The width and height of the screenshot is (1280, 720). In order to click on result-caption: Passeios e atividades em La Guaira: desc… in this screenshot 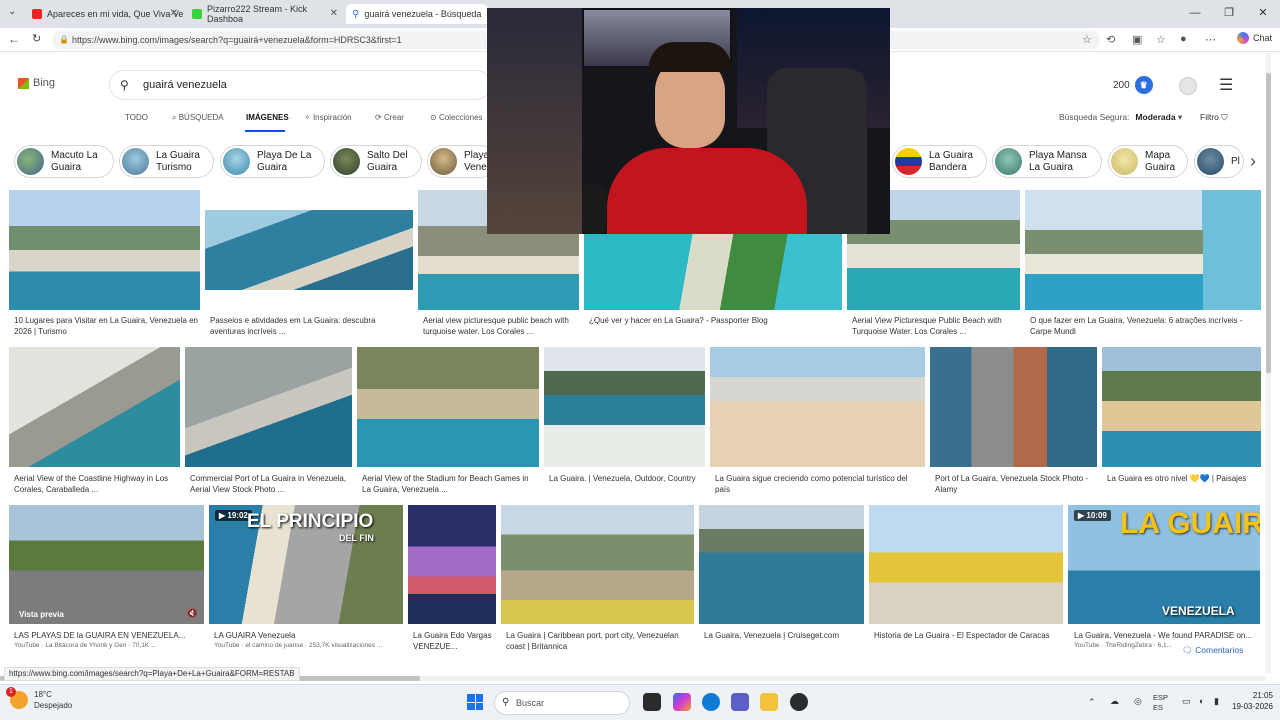, I will do `click(310, 326)`.